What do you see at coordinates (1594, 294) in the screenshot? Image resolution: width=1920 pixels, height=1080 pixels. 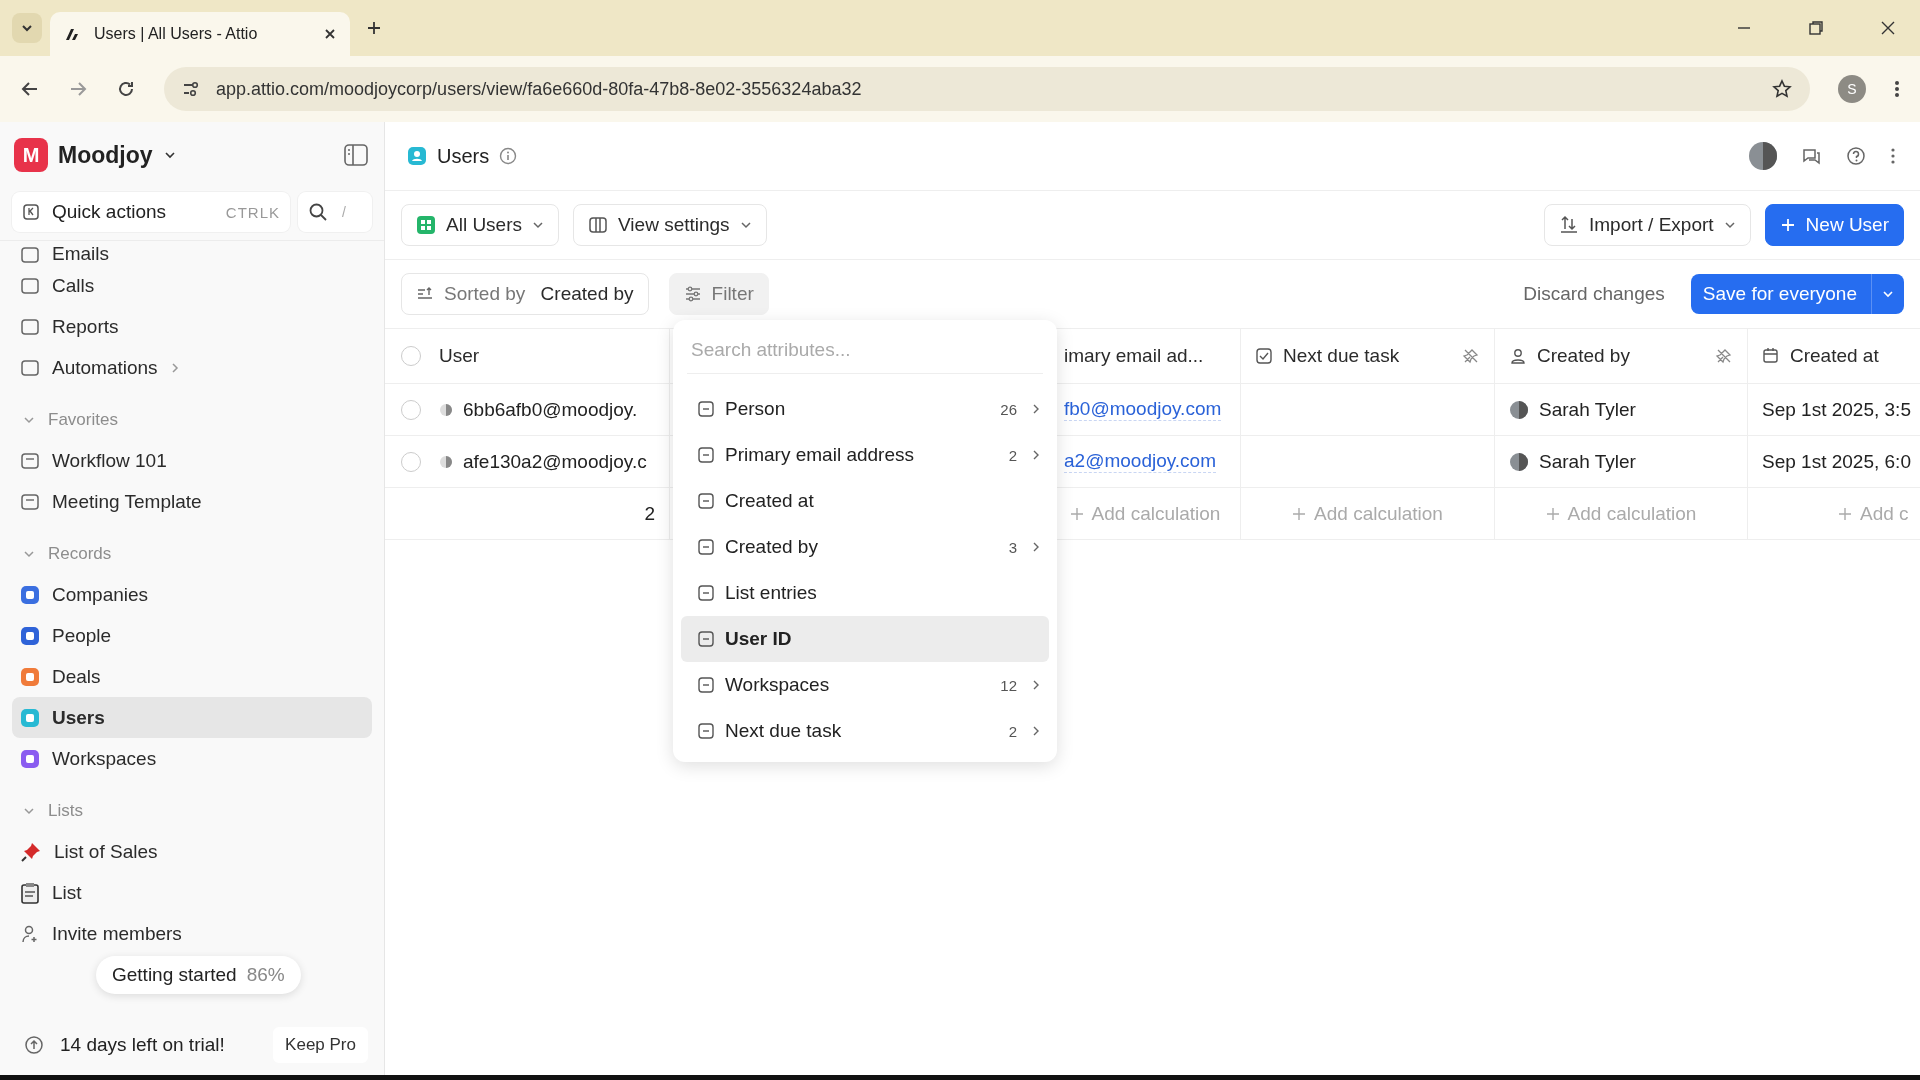 I see `discard-changes-button: Discard changes` at bounding box center [1594, 294].